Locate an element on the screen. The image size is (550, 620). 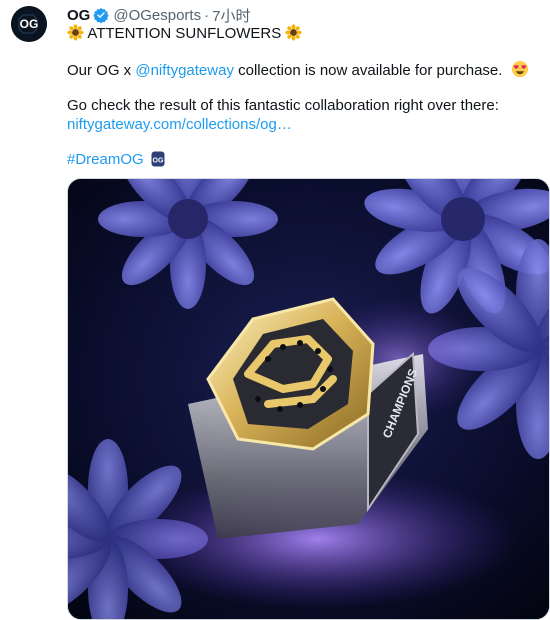
attention-text: ATTENTION SUNFLOWERS is located at coordinates (184, 33).